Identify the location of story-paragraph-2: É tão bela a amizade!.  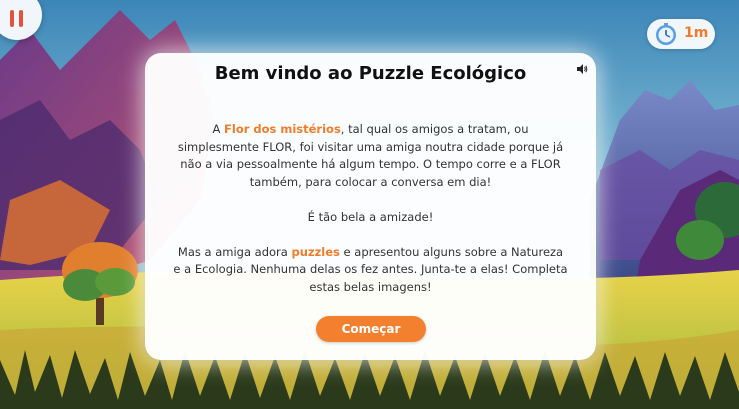
(370, 216).